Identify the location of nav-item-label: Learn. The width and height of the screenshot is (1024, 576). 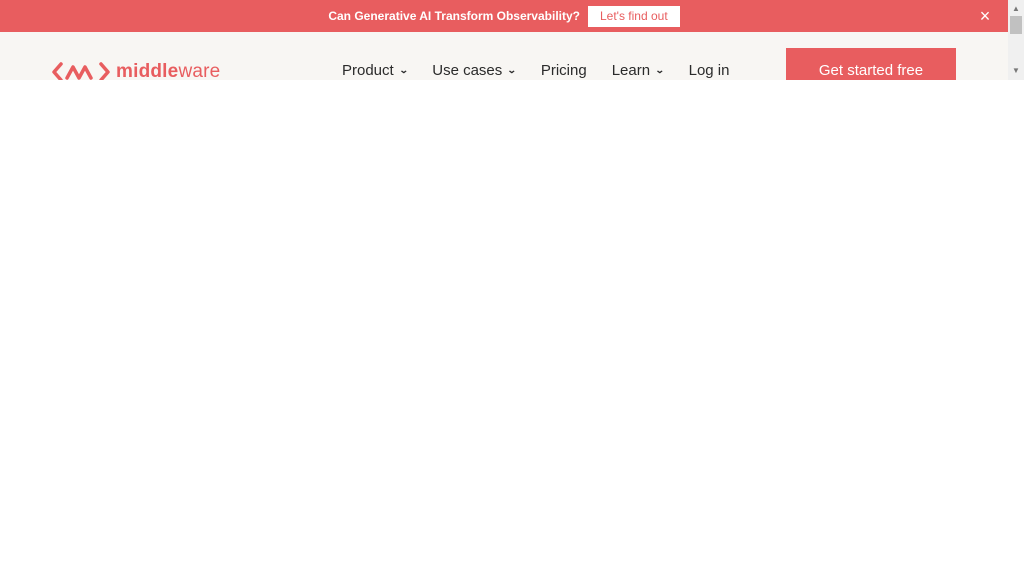
(631, 70).